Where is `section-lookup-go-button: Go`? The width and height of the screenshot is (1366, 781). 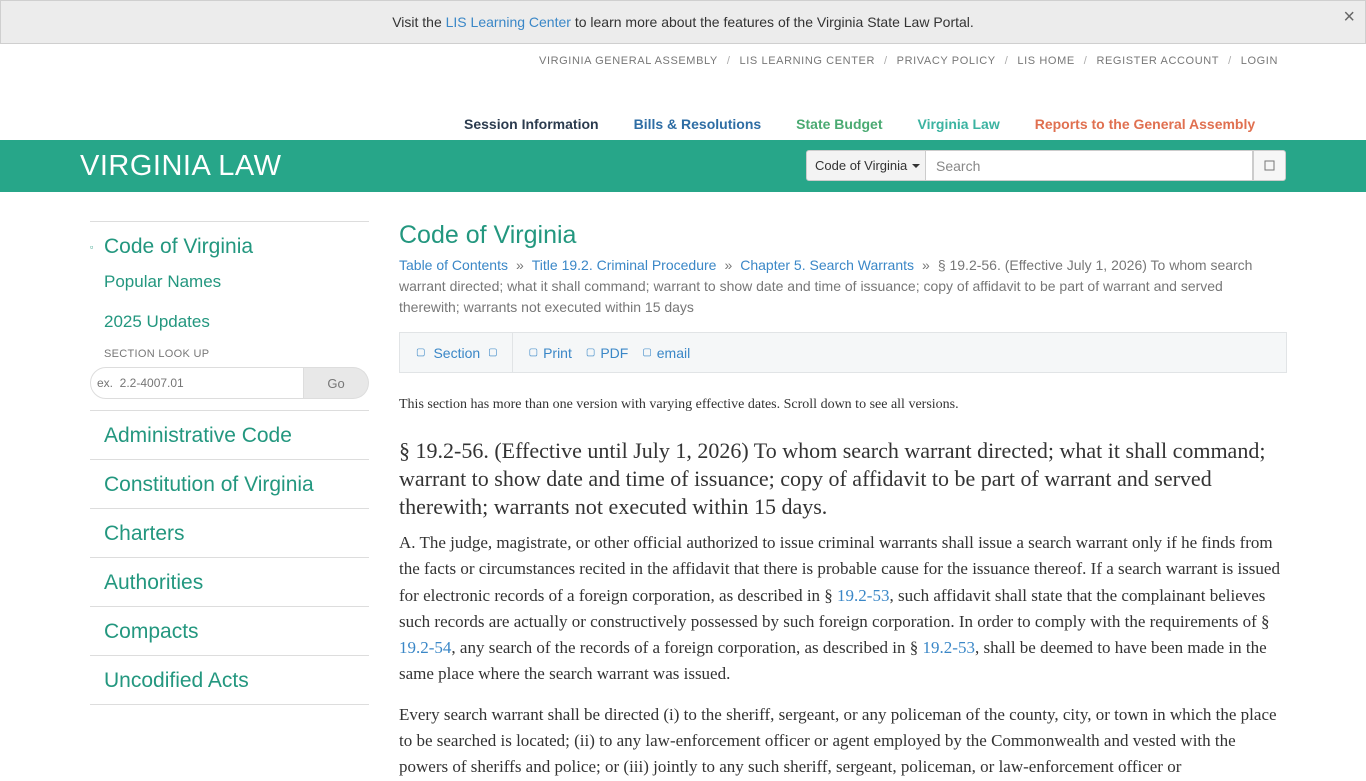 section-lookup-go-button: Go is located at coordinates (336, 383).